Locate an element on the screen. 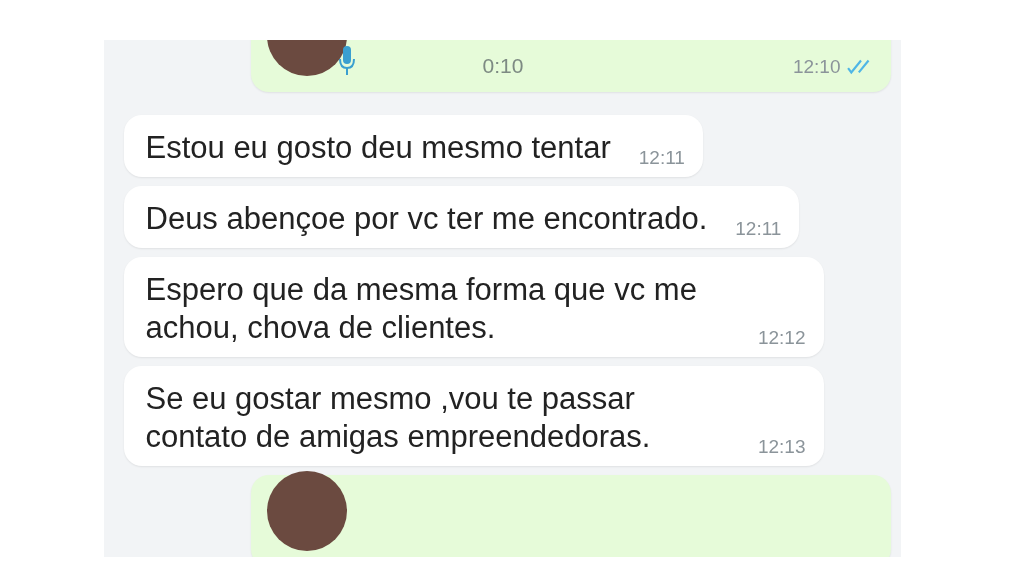  message-time: 12:12 is located at coordinates (781, 338).